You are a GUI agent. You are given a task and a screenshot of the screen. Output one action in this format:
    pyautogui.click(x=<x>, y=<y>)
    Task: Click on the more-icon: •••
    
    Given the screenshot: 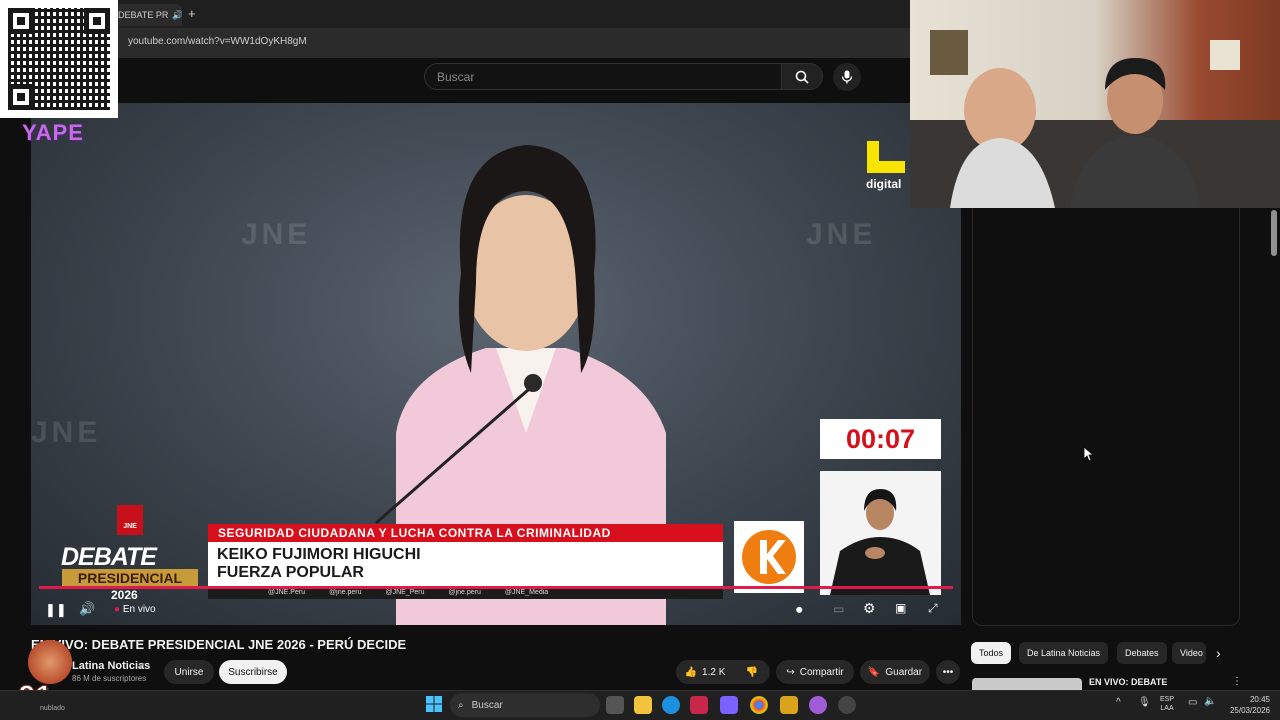 What is the action you would take?
    pyautogui.click(x=948, y=672)
    